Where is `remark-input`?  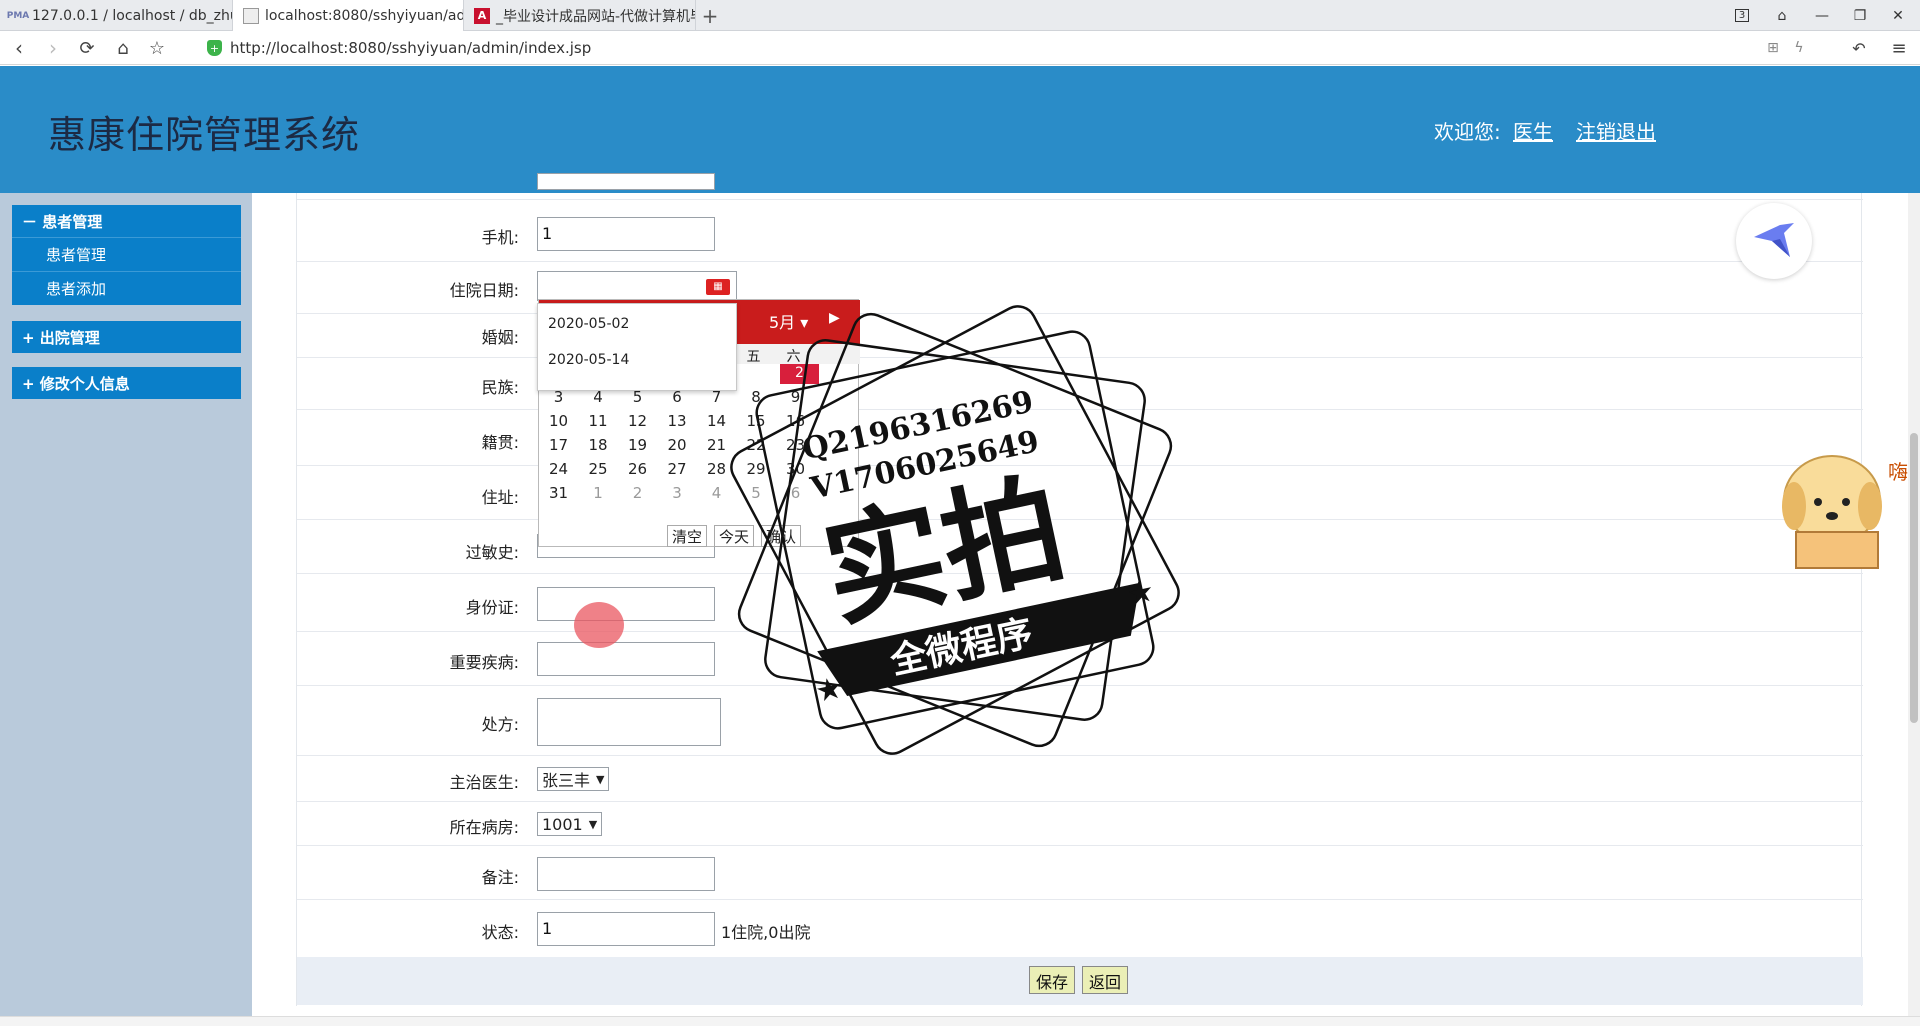 remark-input is located at coordinates (626, 874).